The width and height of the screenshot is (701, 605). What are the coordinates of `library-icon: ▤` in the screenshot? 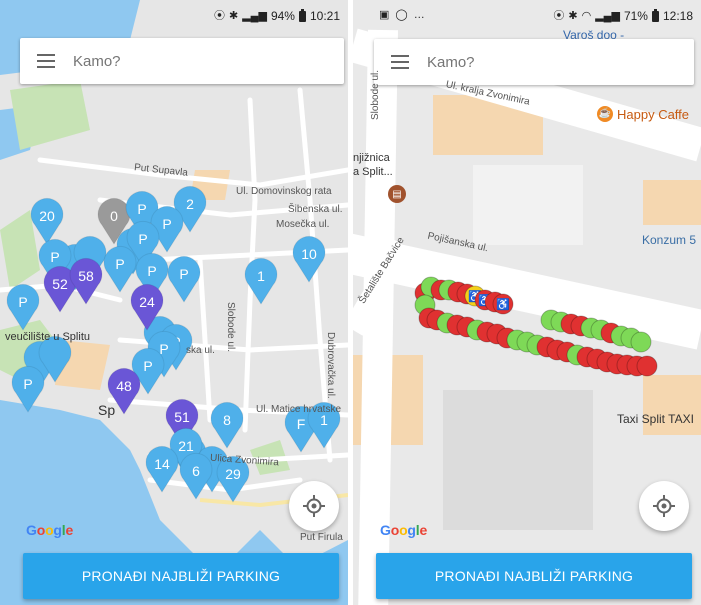 It's located at (397, 194).